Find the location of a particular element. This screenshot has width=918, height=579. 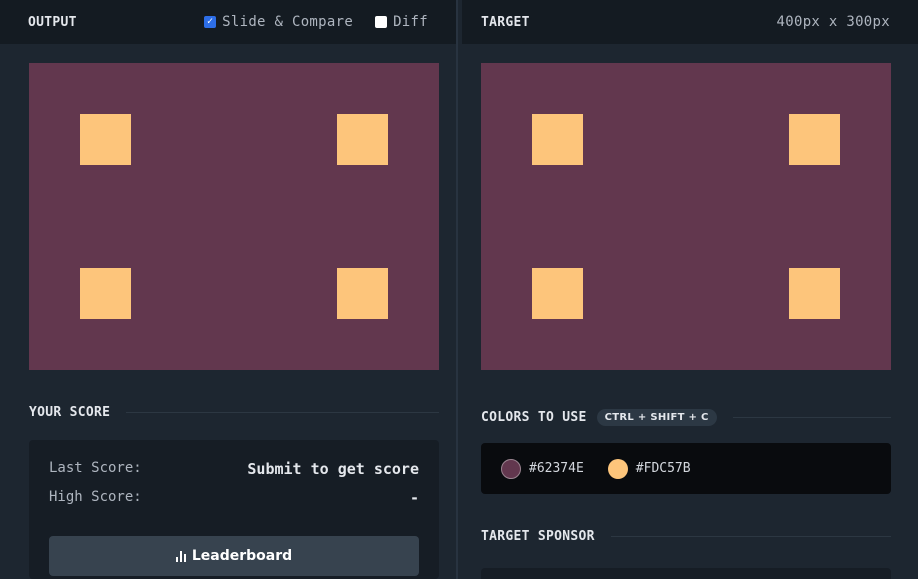

colors-box: #62374E #FDC57B is located at coordinates (686, 468).